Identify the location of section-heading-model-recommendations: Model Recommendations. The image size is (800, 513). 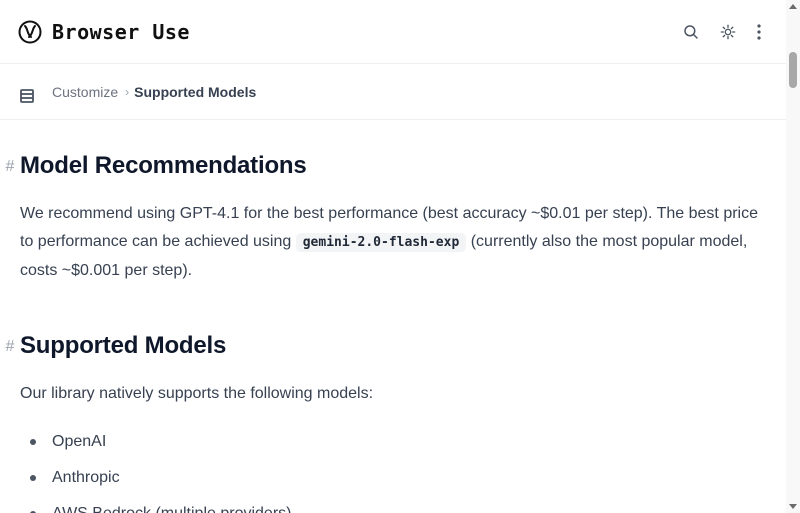
(163, 166).